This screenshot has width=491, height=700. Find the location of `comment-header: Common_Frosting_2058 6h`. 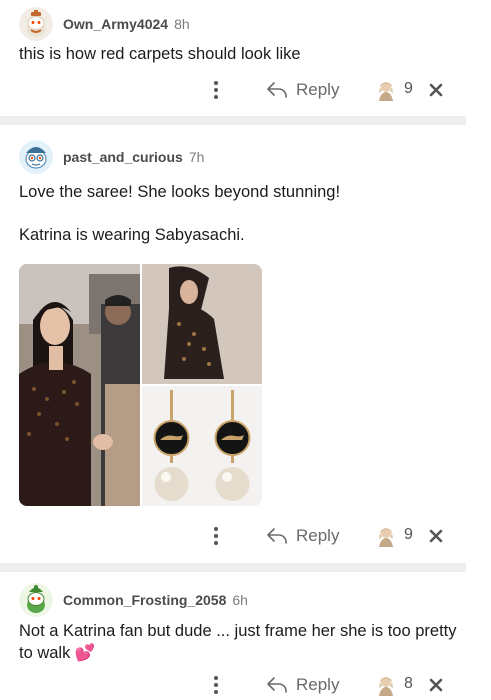

comment-header: Common_Frosting_2058 6h is located at coordinates (133, 600).